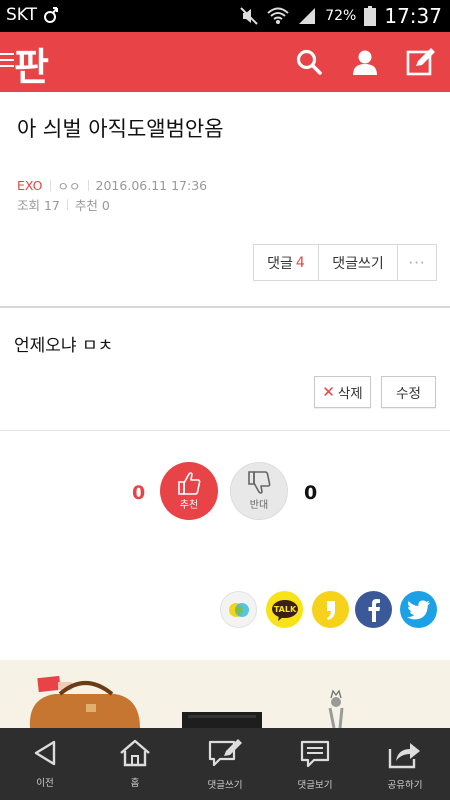  I want to click on ad-banner, so click(225, 694).